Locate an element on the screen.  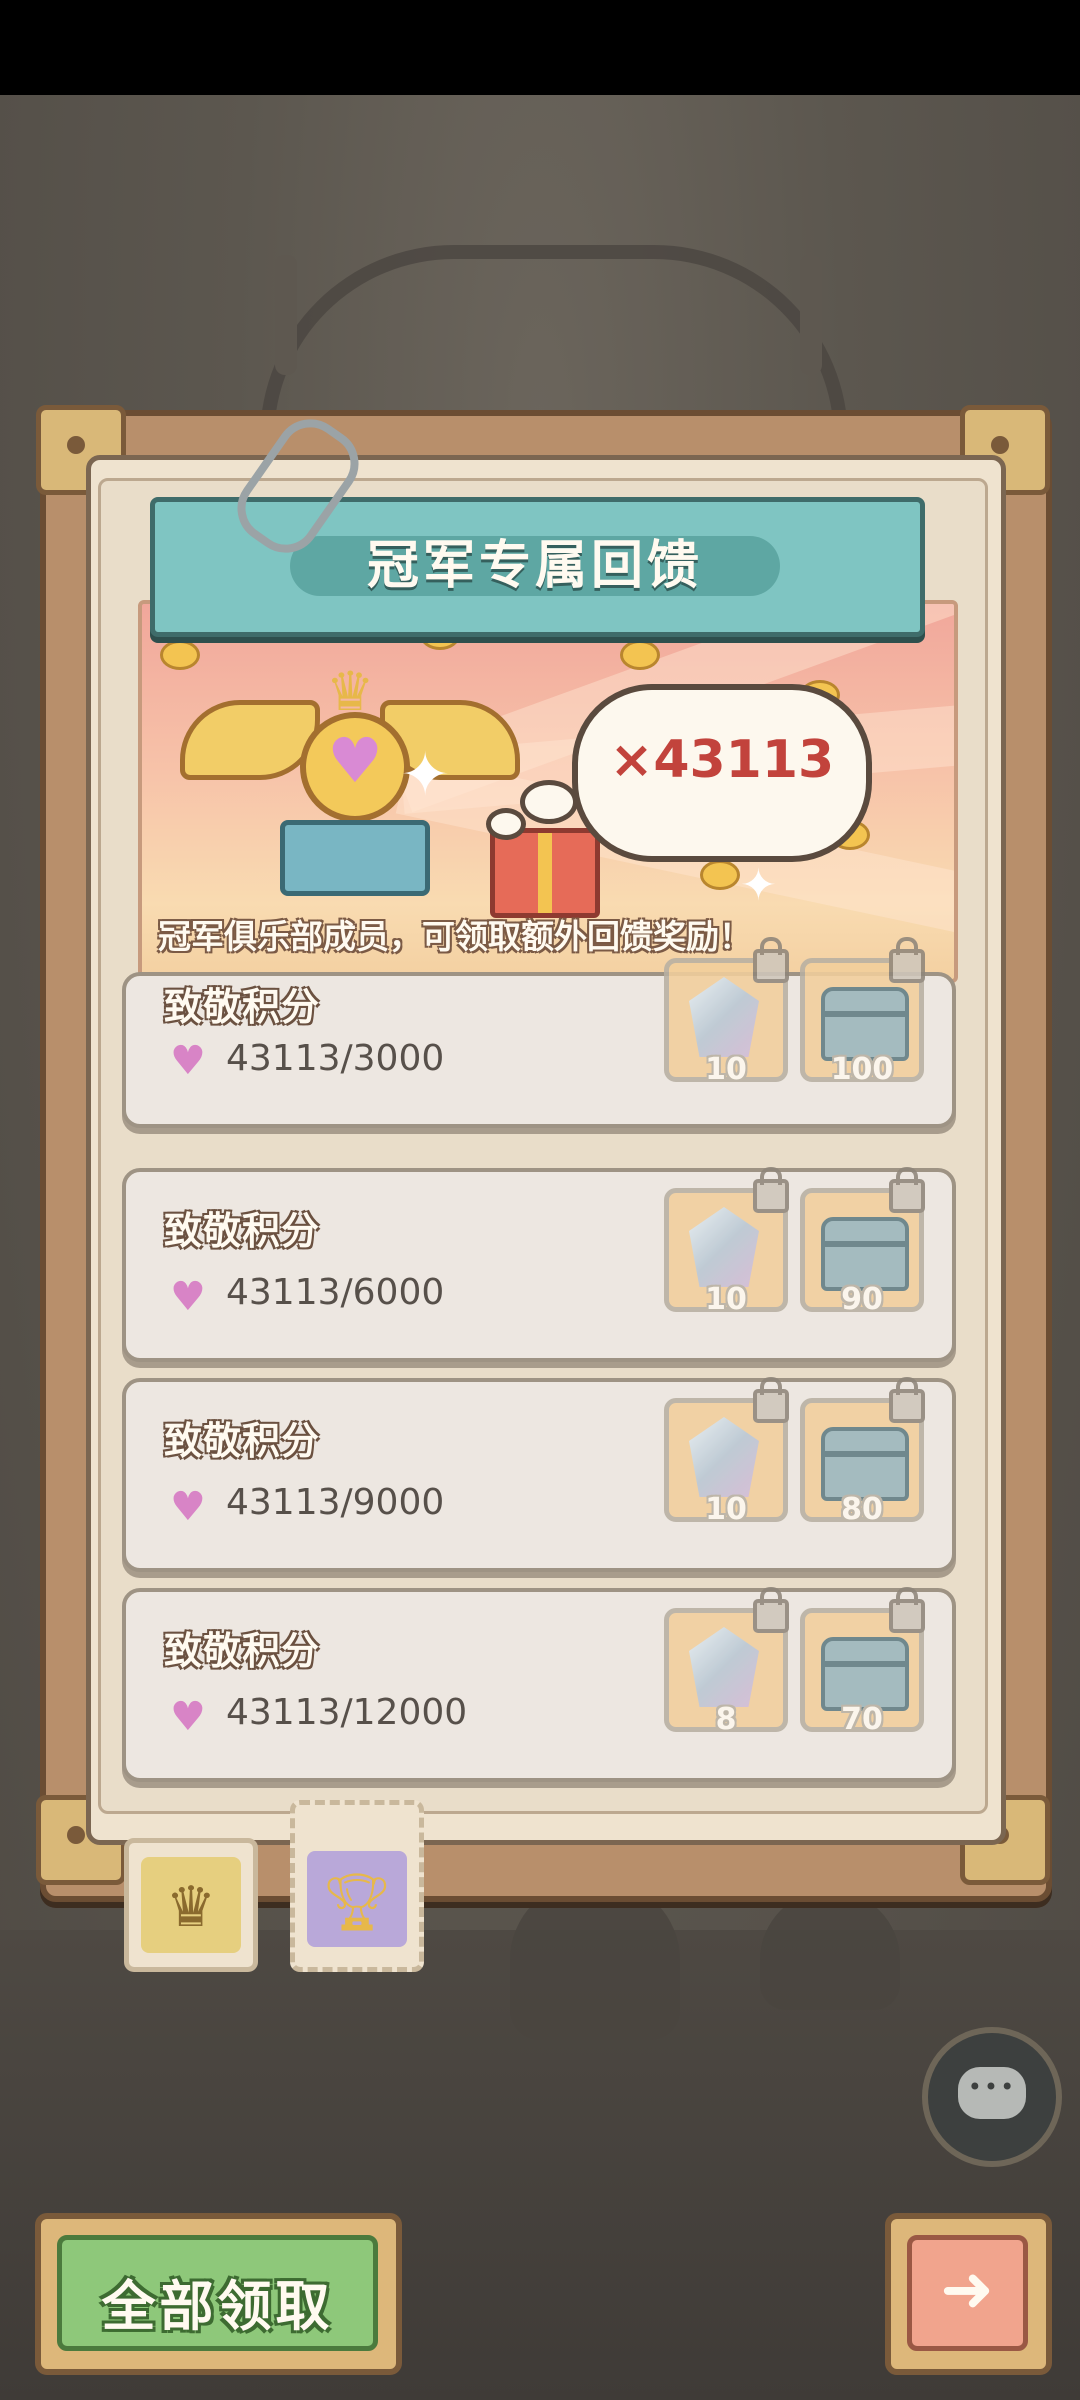
next-face: ➜ is located at coordinates (967, 2293).